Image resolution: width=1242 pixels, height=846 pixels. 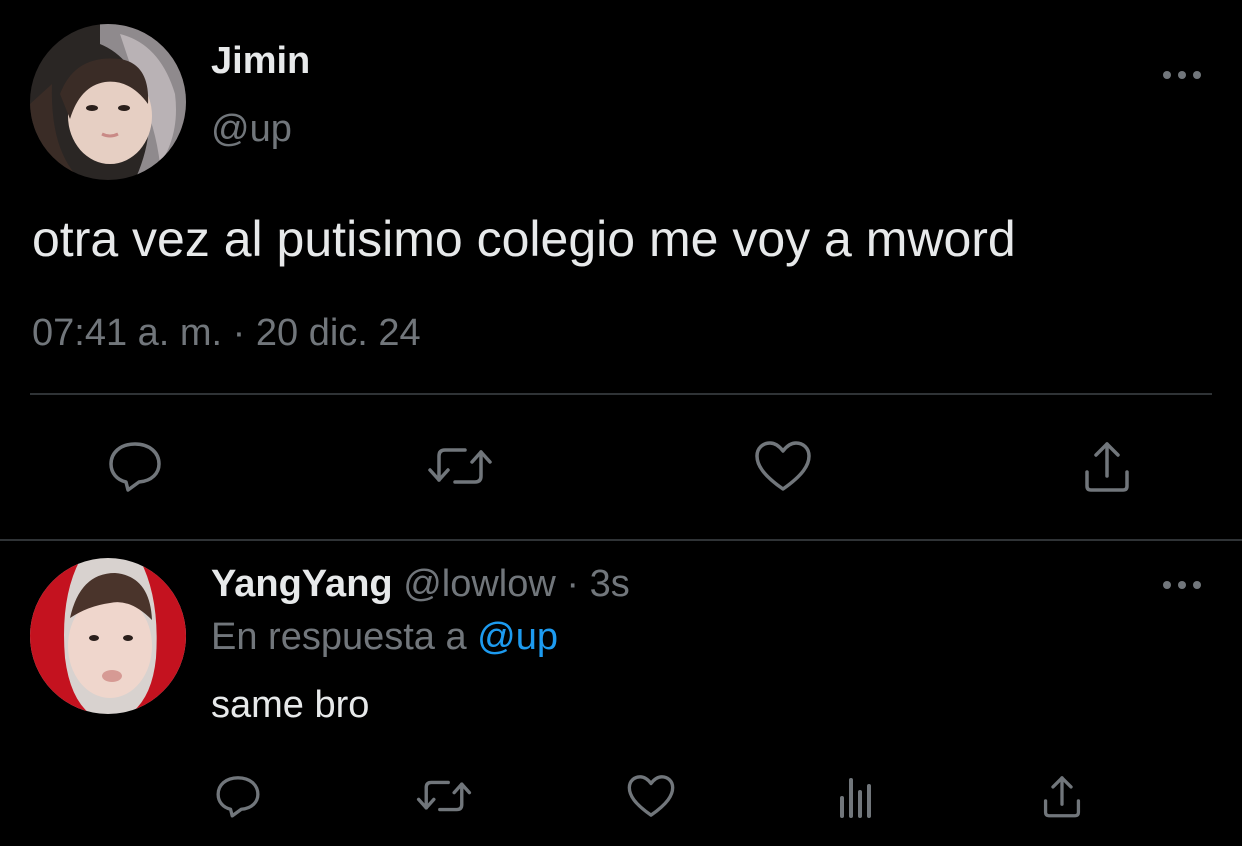 I want to click on in-reply-to-label: En respuesta a, so click(x=339, y=637).